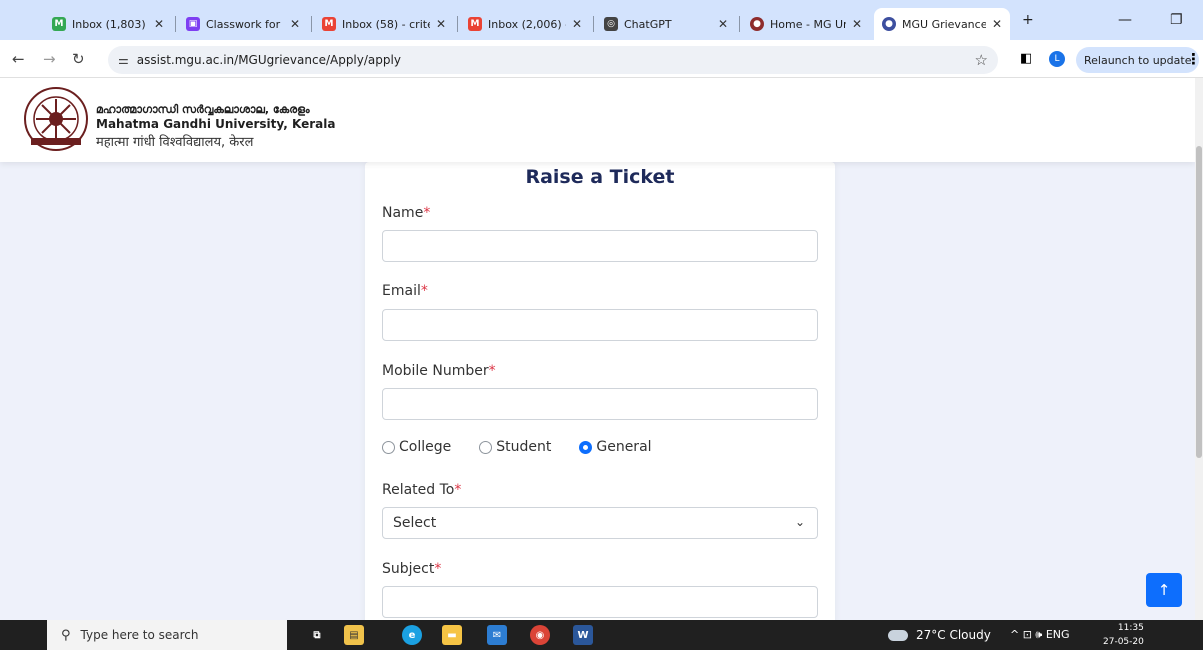 The height and width of the screenshot is (650, 1203). What do you see at coordinates (1176, 20) in the screenshot?
I see `restore-button: ❐` at bounding box center [1176, 20].